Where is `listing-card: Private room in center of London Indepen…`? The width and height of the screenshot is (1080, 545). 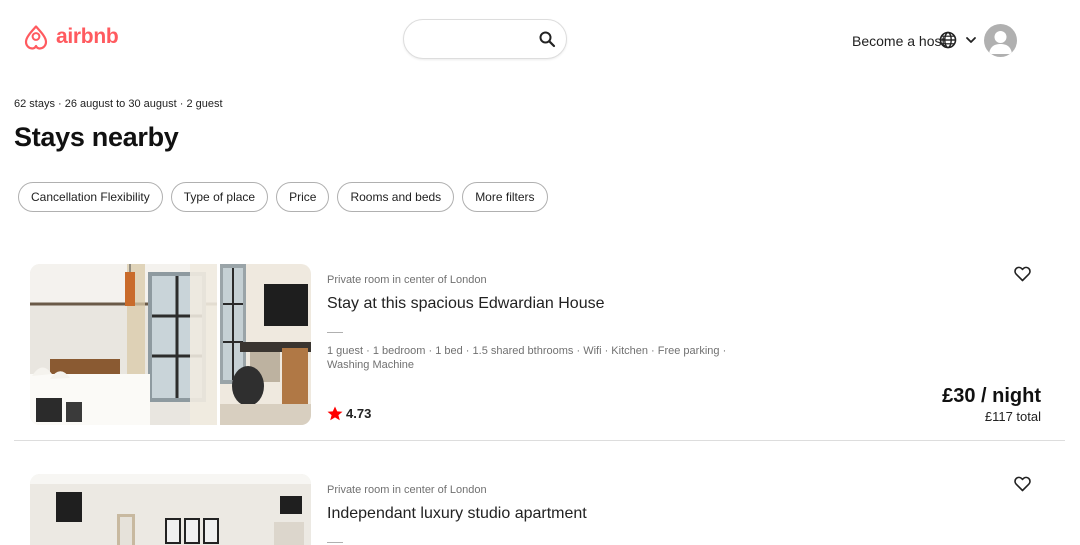
listing-card: Private room in center of London Indepen… is located at coordinates (539, 509).